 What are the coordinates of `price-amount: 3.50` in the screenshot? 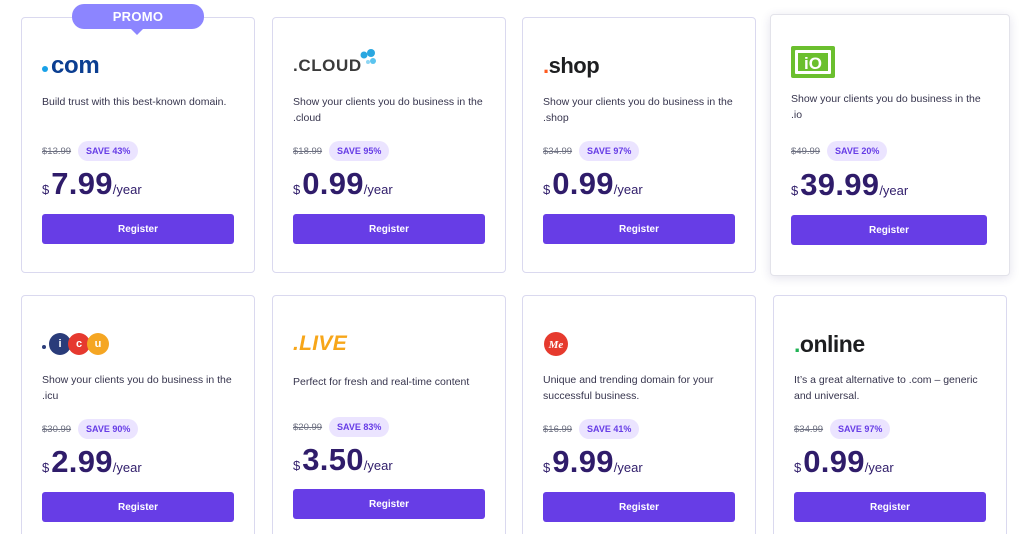 It's located at (333, 459).